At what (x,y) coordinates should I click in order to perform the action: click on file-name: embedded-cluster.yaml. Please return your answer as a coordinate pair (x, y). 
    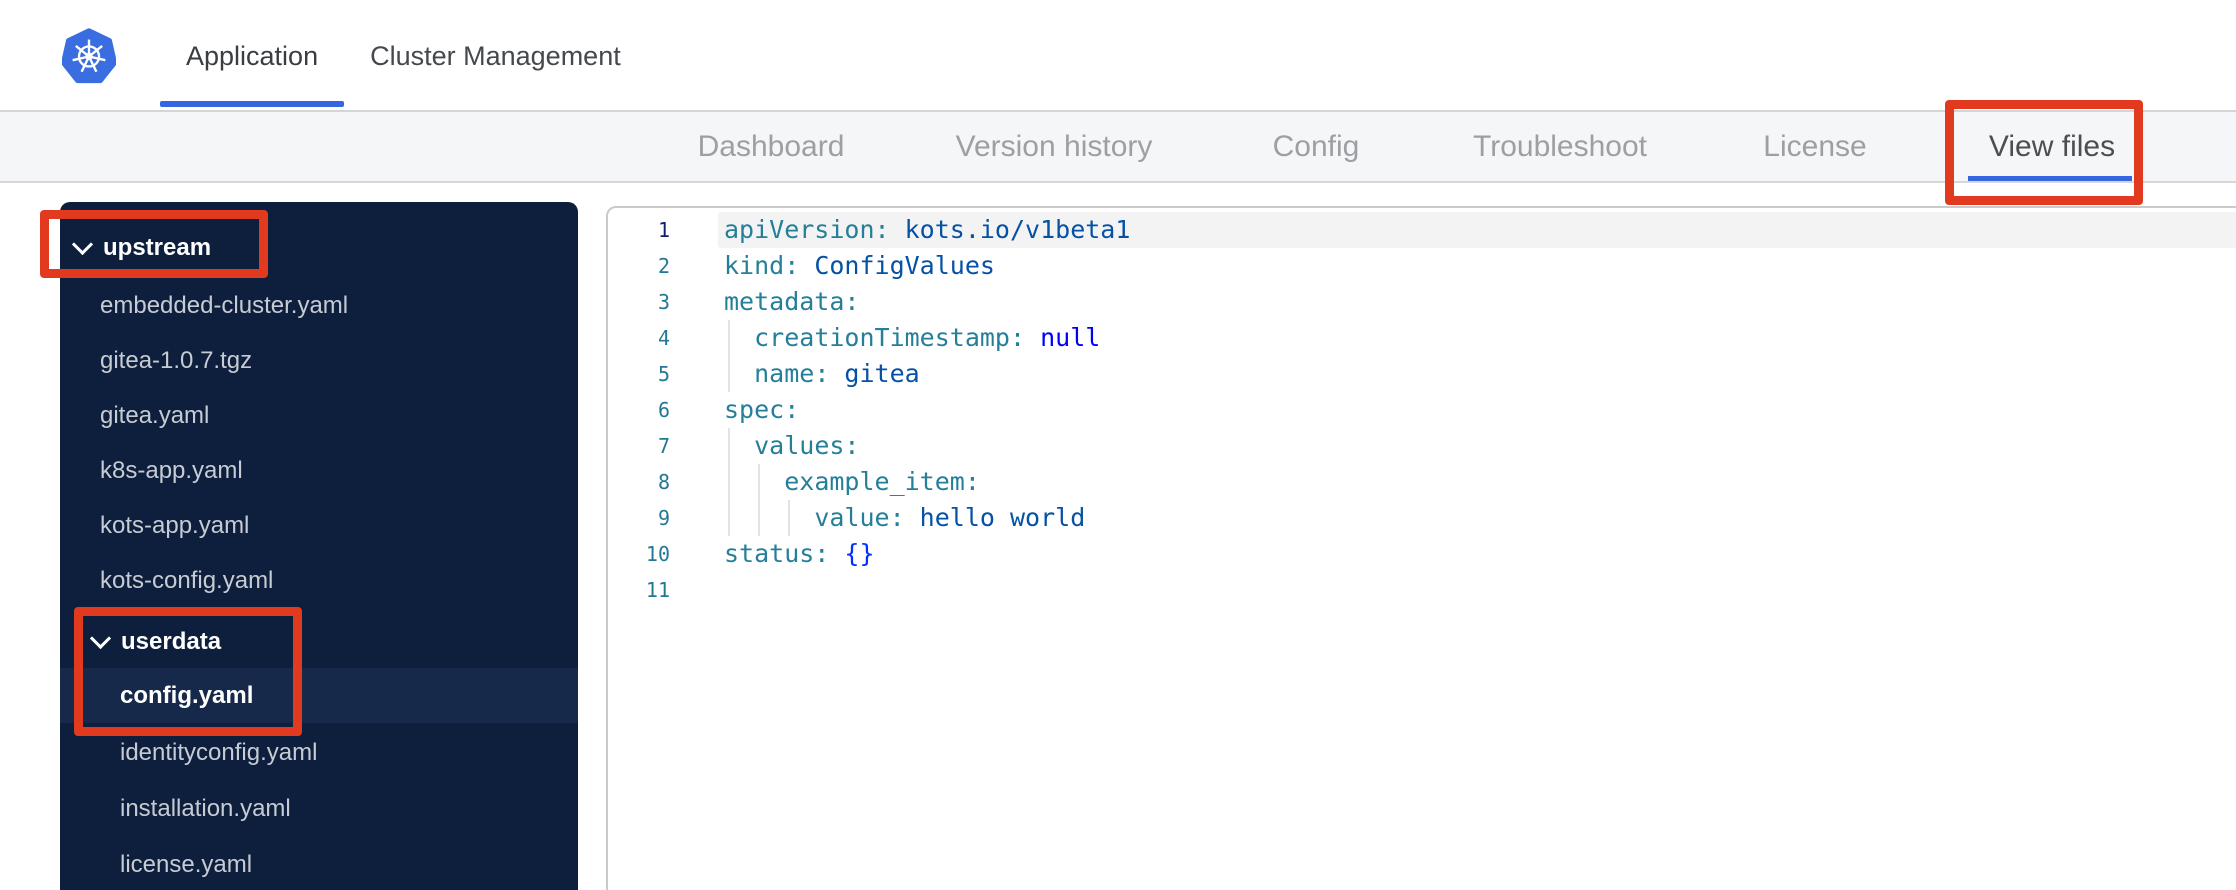
    Looking at the image, I should click on (224, 305).